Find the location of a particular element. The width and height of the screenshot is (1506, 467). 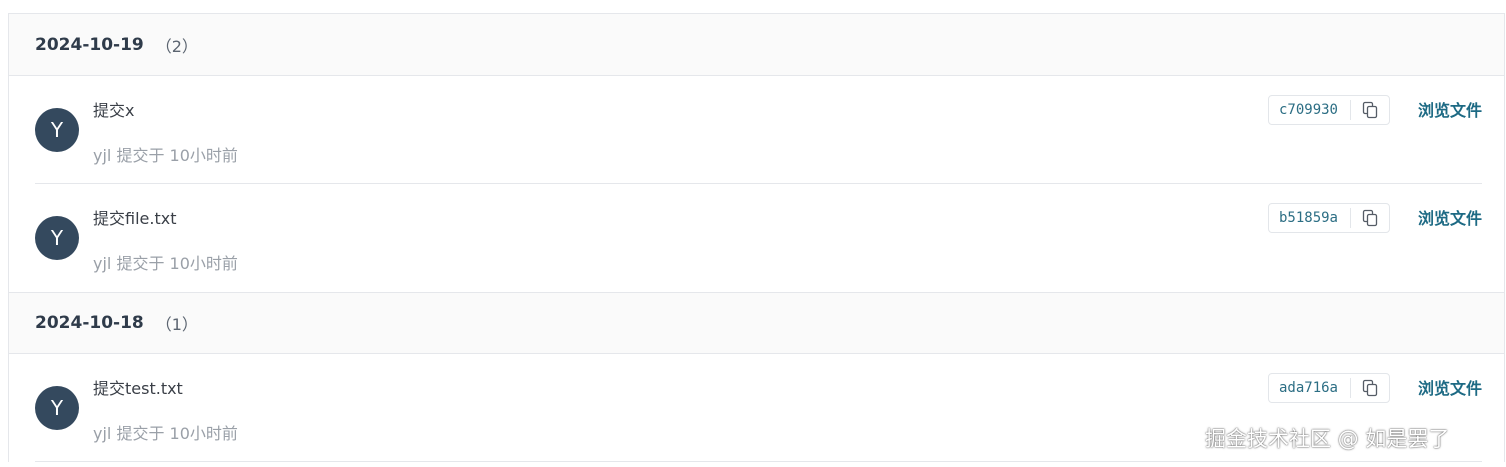

commit-sha-box: b51859a is located at coordinates (1328, 218).